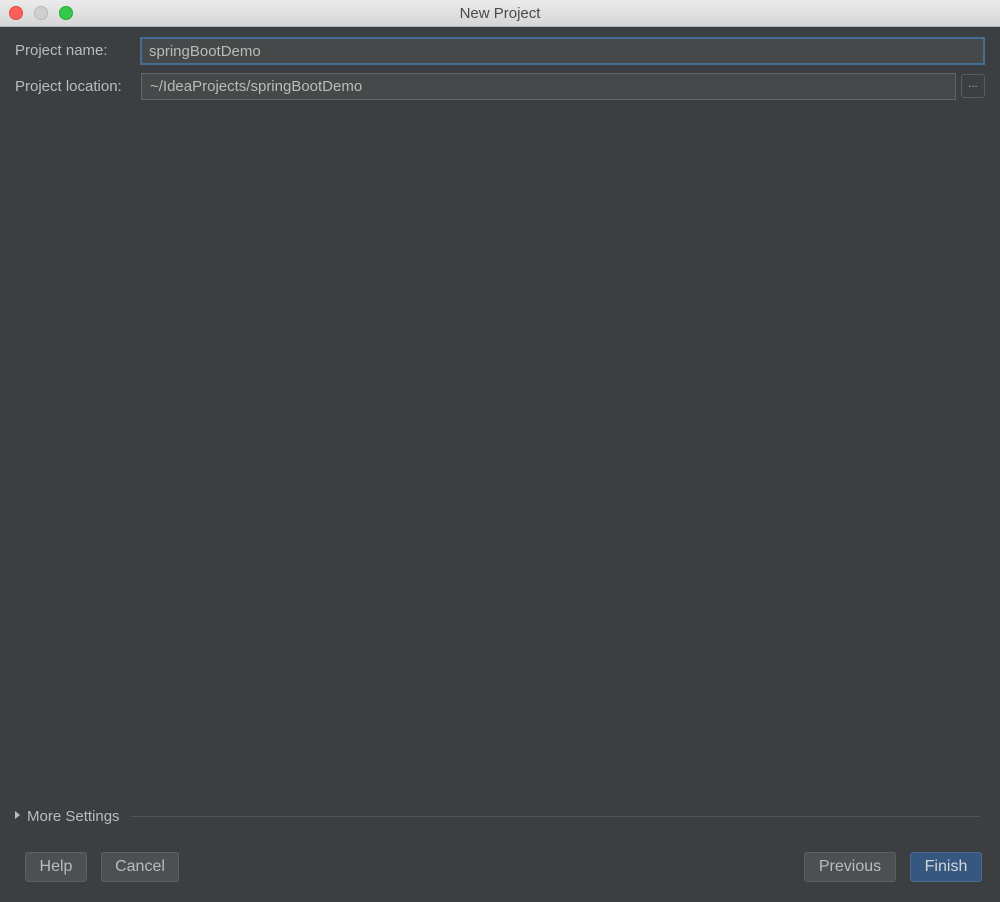  What do you see at coordinates (850, 867) in the screenshot?
I see `previous-button: Previous` at bounding box center [850, 867].